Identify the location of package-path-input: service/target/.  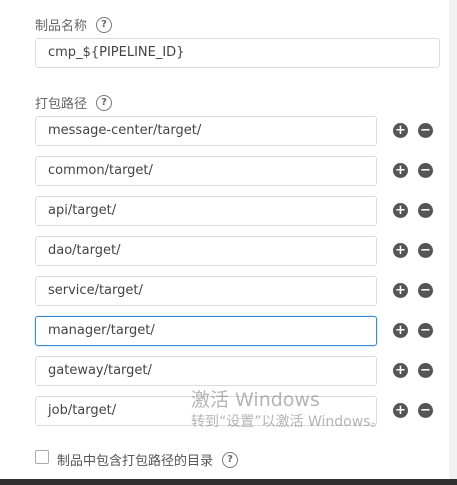
(206, 291).